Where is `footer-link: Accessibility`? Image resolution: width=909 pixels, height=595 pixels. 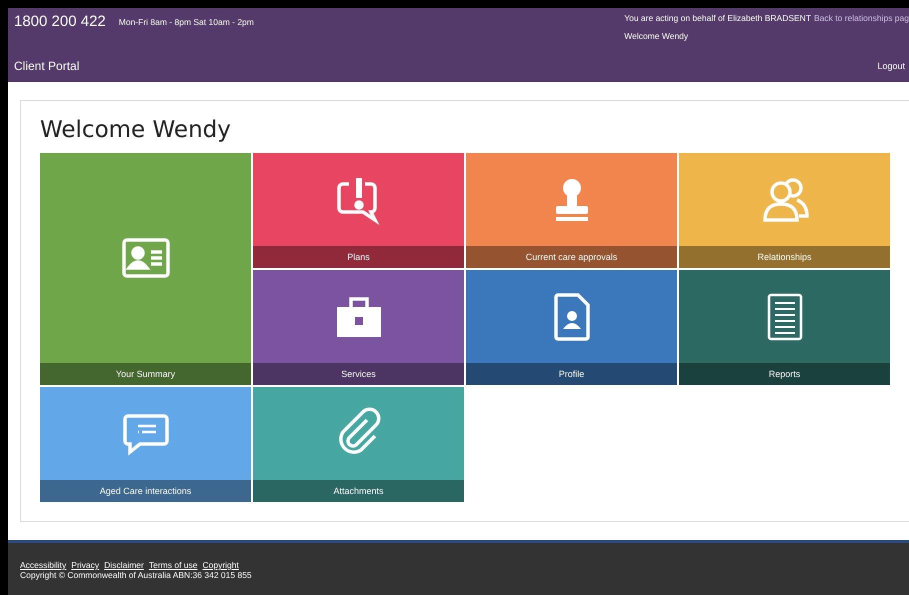
footer-link: Accessibility is located at coordinates (43, 565).